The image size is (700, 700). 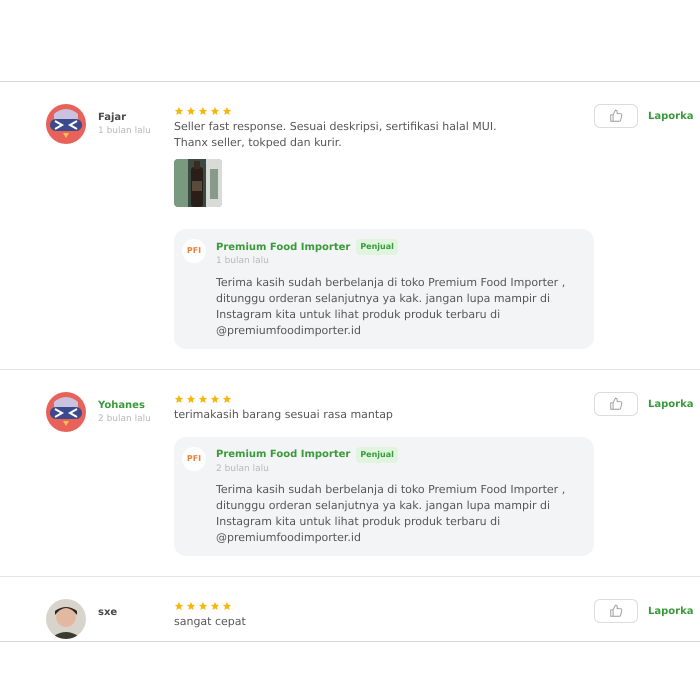 I want to click on review-text: Thanx seller, tokped dan kurir., so click(x=258, y=143).